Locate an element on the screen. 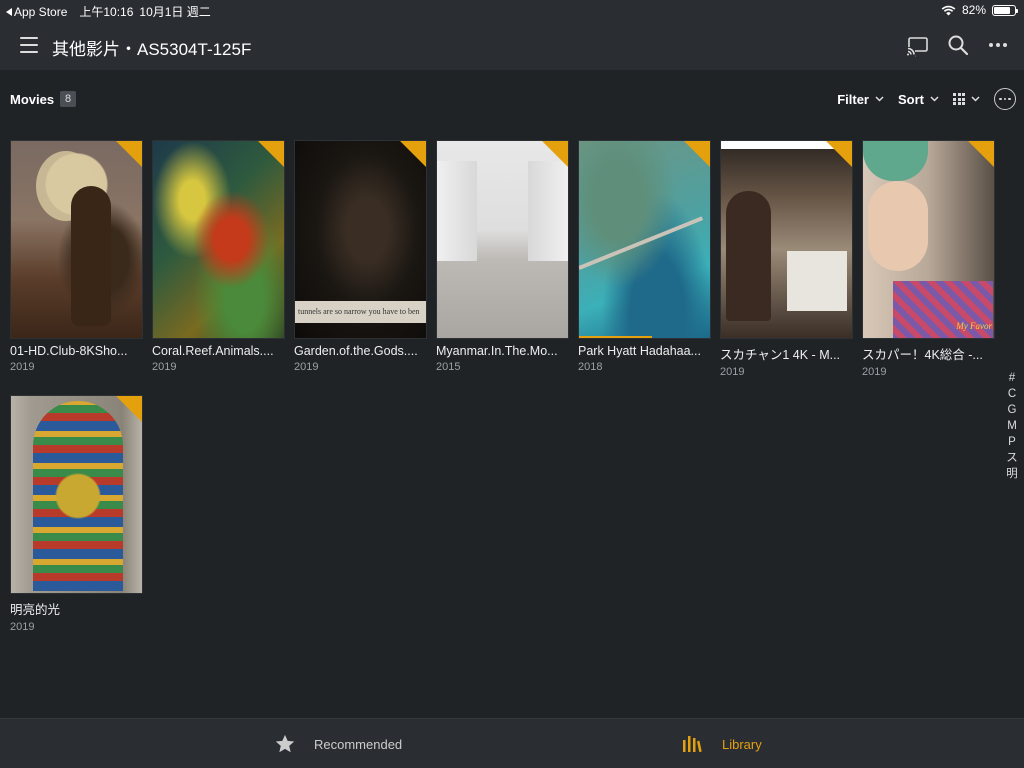 The width and height of the screenshot is (1024, 768). movie-card: 01-HD.Club-8KSho... 2019 is located at coordinates (76, 256).